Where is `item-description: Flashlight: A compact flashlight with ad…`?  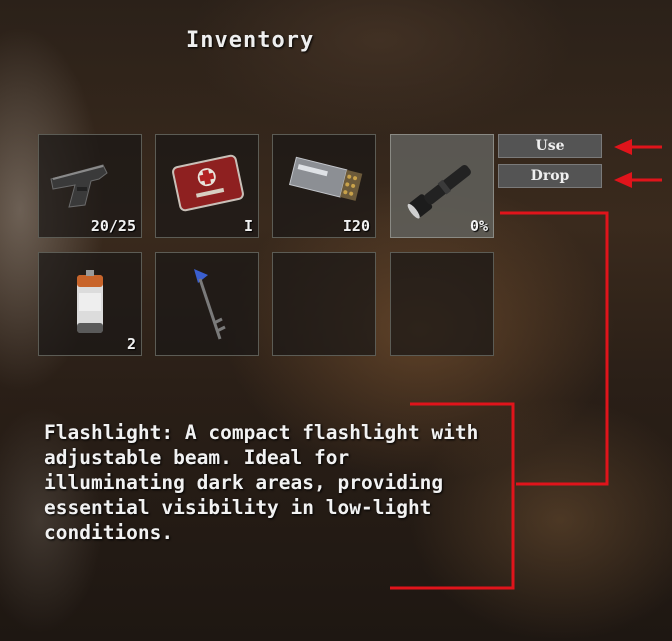
item-description: Flashlight: A compact flashlight with ad… is located at coordinates (261, 482).